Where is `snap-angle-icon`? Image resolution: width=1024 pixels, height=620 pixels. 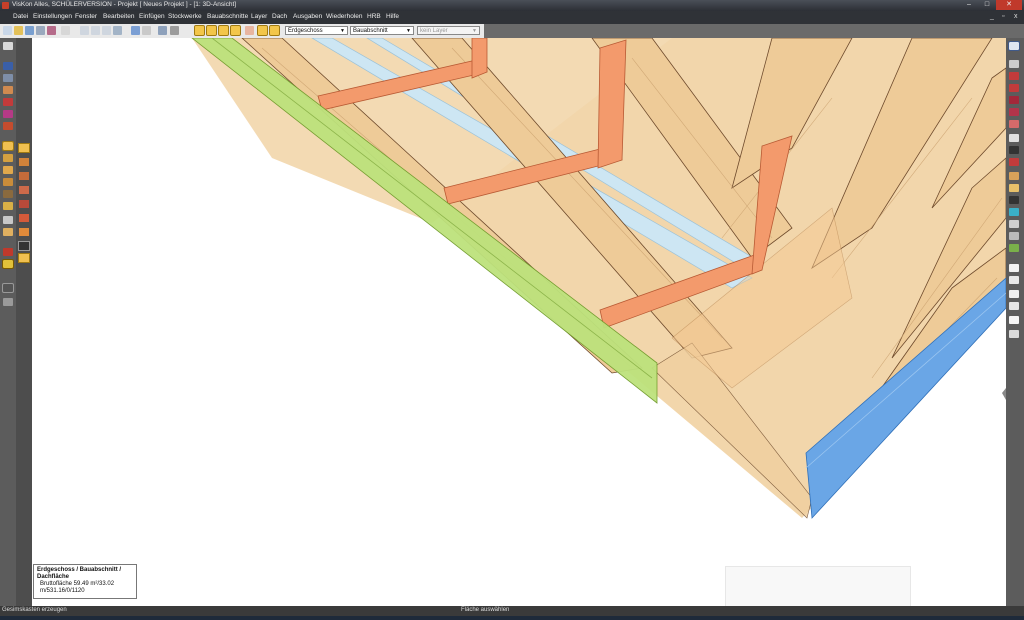
snap-angle-icon is located at coordinates (235, 30).